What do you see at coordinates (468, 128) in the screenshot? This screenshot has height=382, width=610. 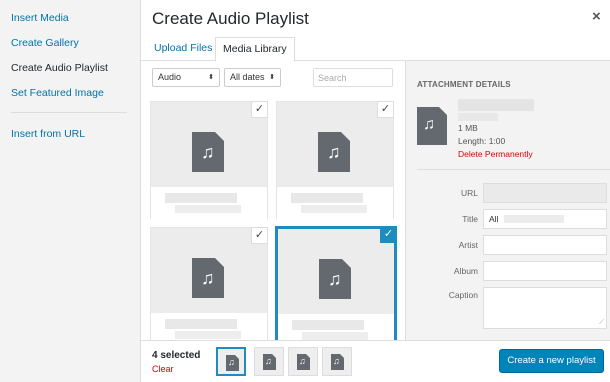 I see `file-size: 1 MB` at bounding box center [468, 128].